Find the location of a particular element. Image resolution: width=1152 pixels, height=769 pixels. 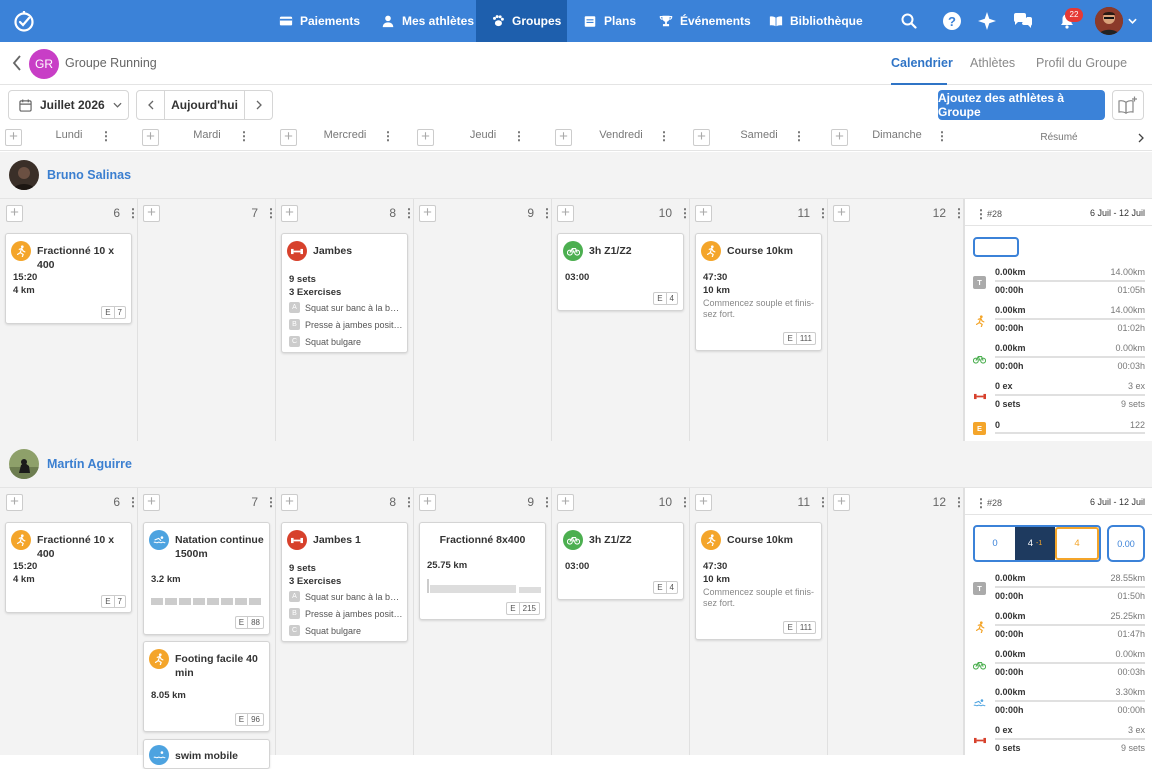

tab-profil-du-groupe: Profil du Groupe is located at coordinates (1081, 63).